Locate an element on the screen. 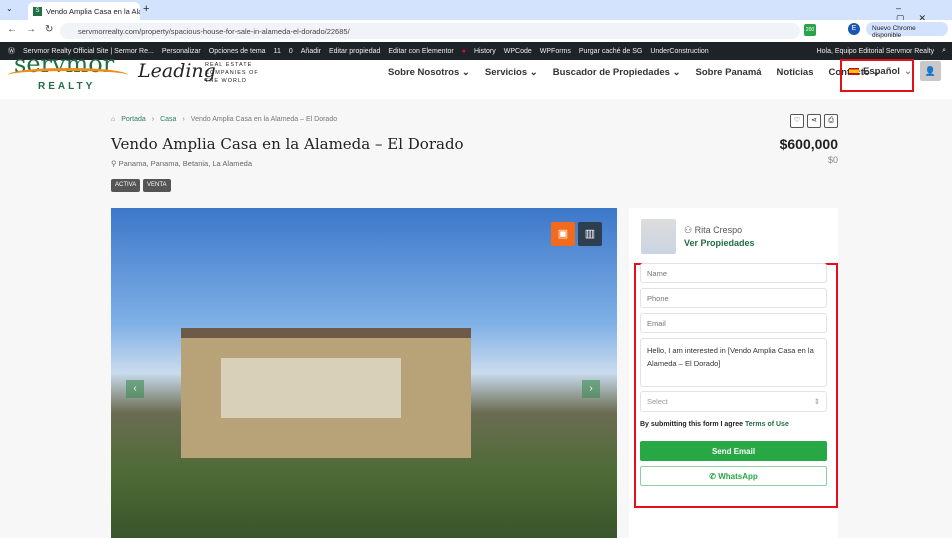 This screenshot has height=538, width=952. prev-arrow-icon: ‹ is located at coordinates (135, 389).